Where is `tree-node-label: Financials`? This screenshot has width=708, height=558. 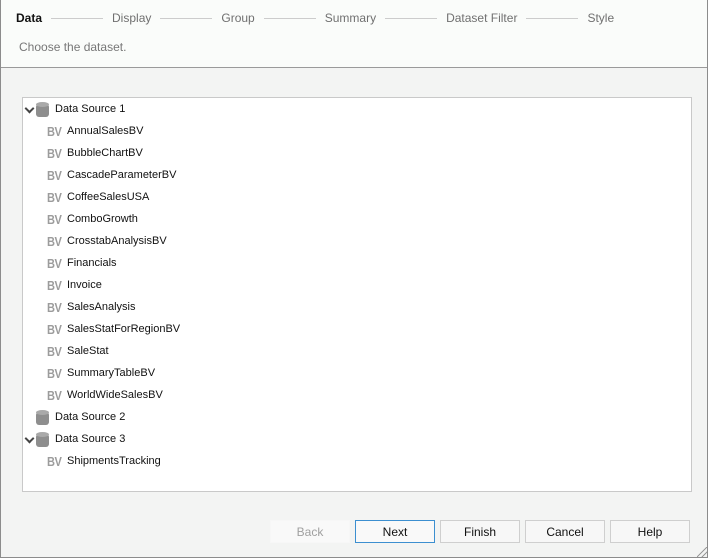
tree-node-label: Financials is located at coordinates (92, 263).